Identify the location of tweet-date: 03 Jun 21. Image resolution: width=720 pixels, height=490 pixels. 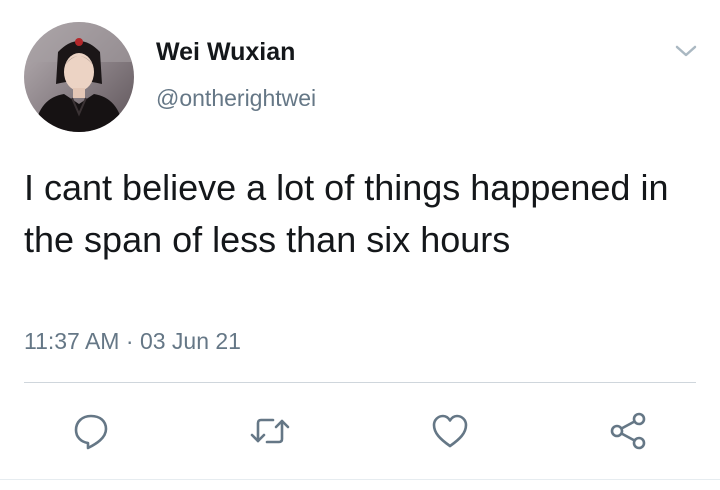
(190, 341).